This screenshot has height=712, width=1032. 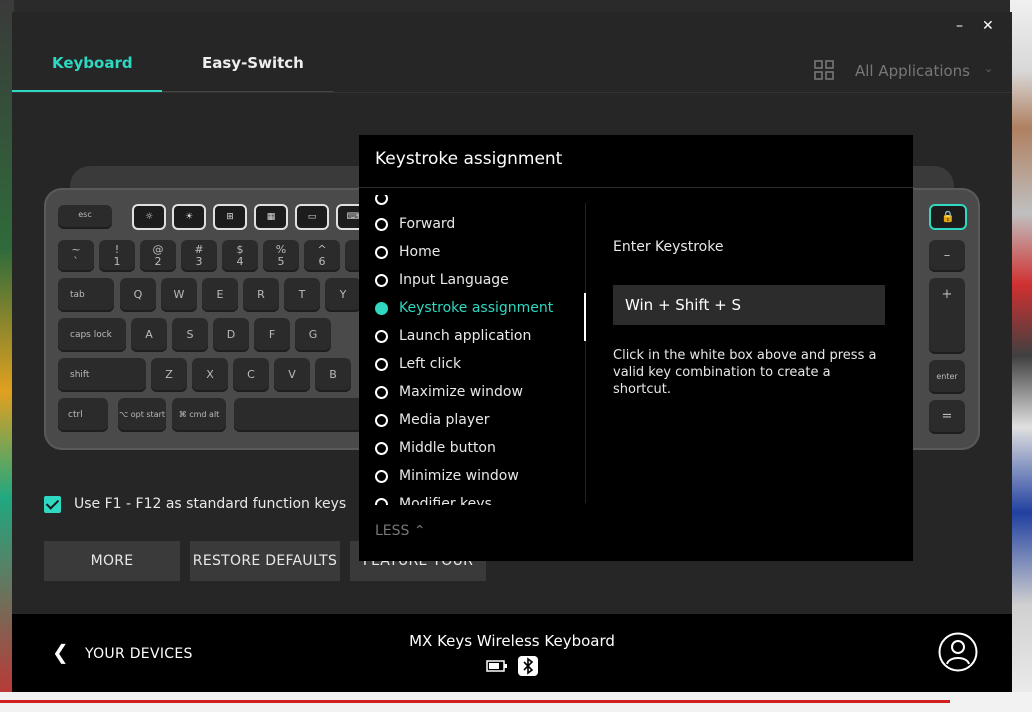 I want to click on list-item: Launch application, so click(x=453, y=336).